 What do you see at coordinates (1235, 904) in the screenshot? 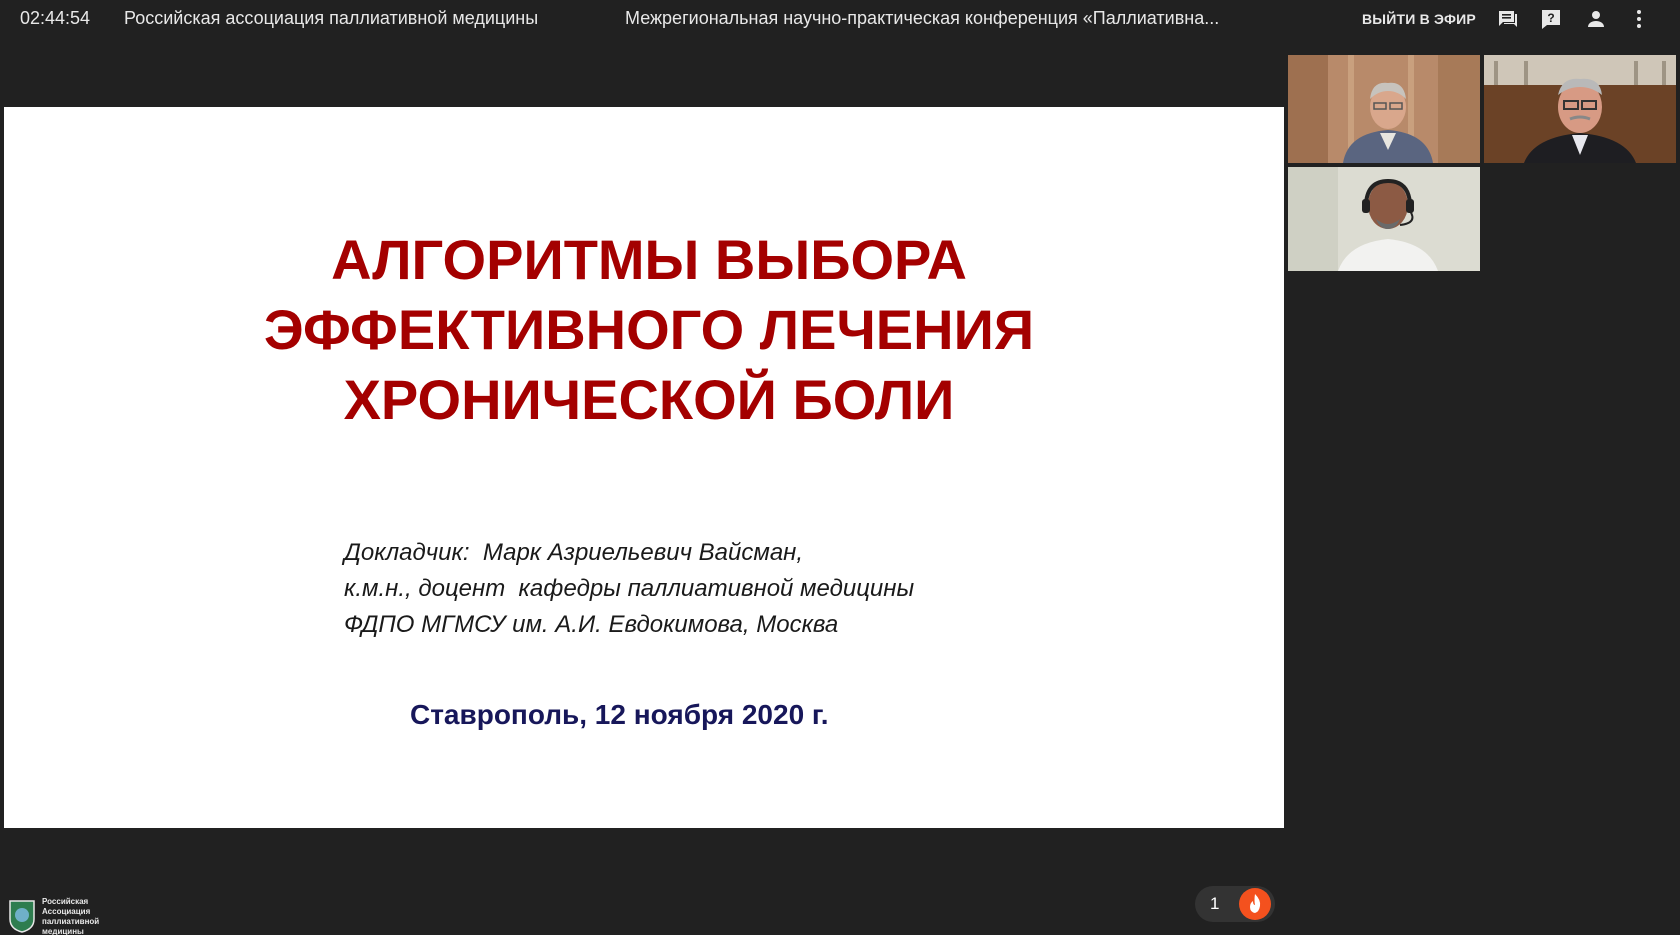
I see `reaction-counter: 1` at bounding box center [1235, 904].